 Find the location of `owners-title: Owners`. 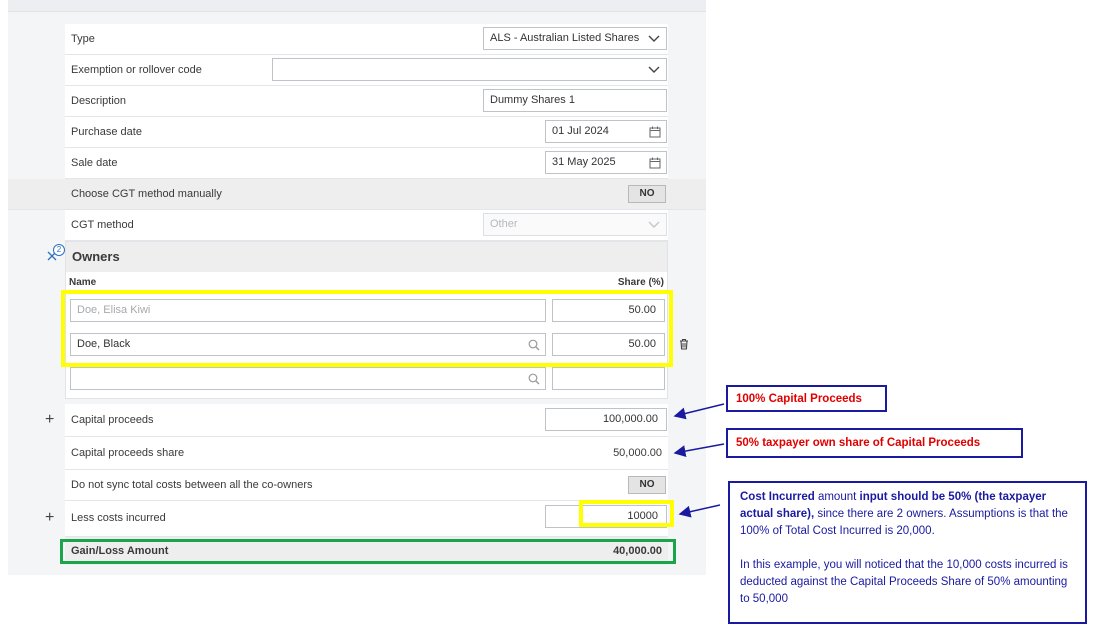

owners-title: Owners is located at coordinates (96, 256).